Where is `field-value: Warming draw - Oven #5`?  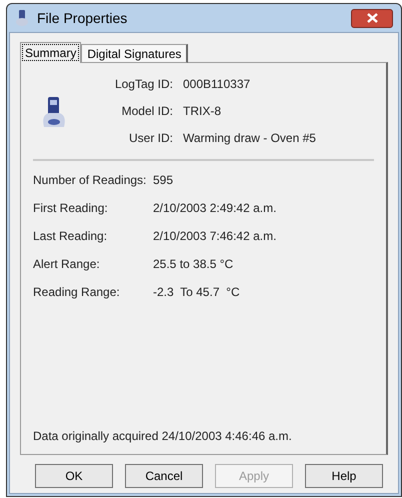
field-value: Warming draw - Oven #5 is located at coordinates (249, 138).